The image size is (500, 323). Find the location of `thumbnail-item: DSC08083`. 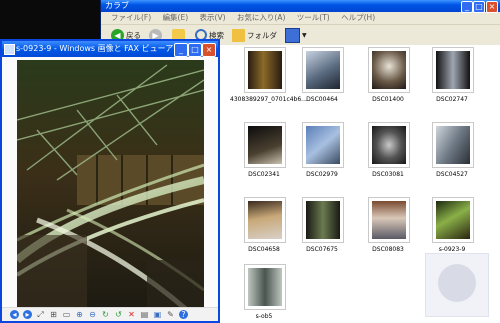

thumbnail-item: DSC08083 is located at coordinates (388, 225).